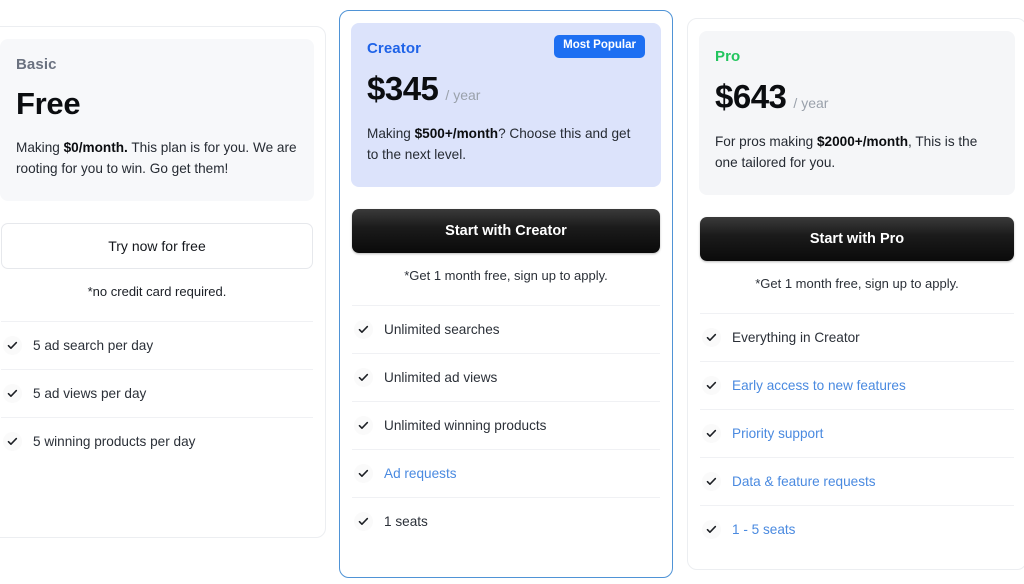 The image size is (1024, 584). I want to click on plan-price-pro: $643, so click(751, 96).